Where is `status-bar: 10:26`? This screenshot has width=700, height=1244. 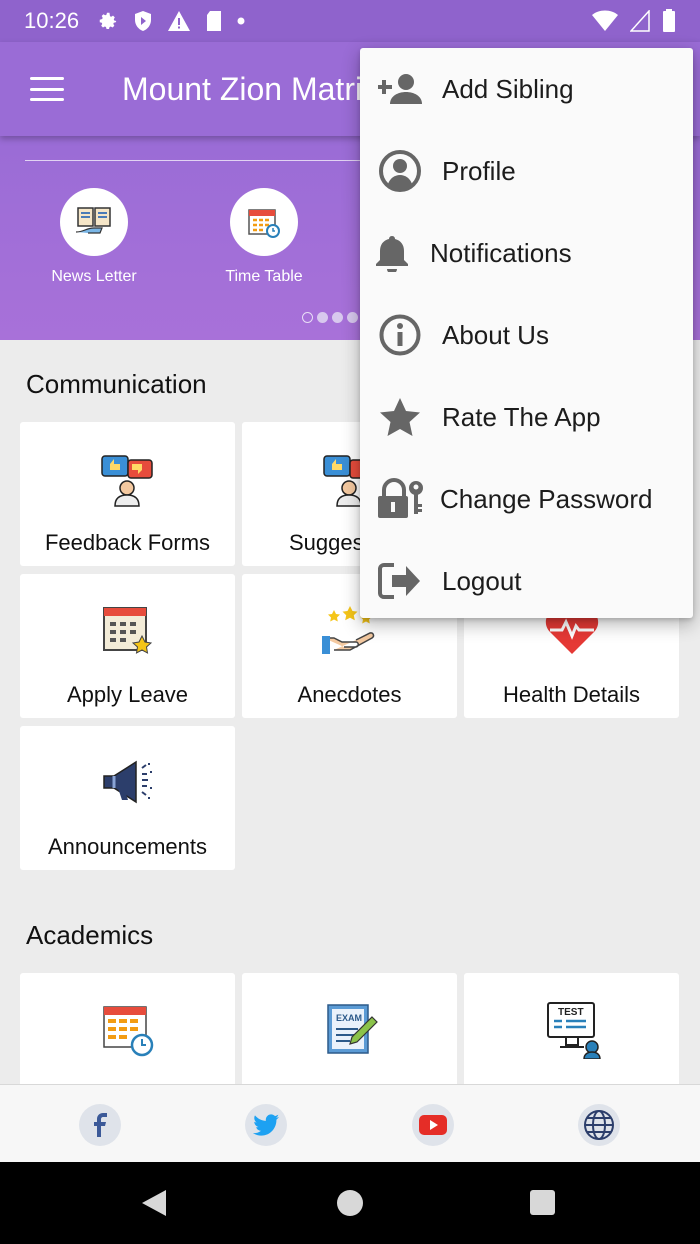 status-bar: 10:26 is located at coordinates (350, 21).